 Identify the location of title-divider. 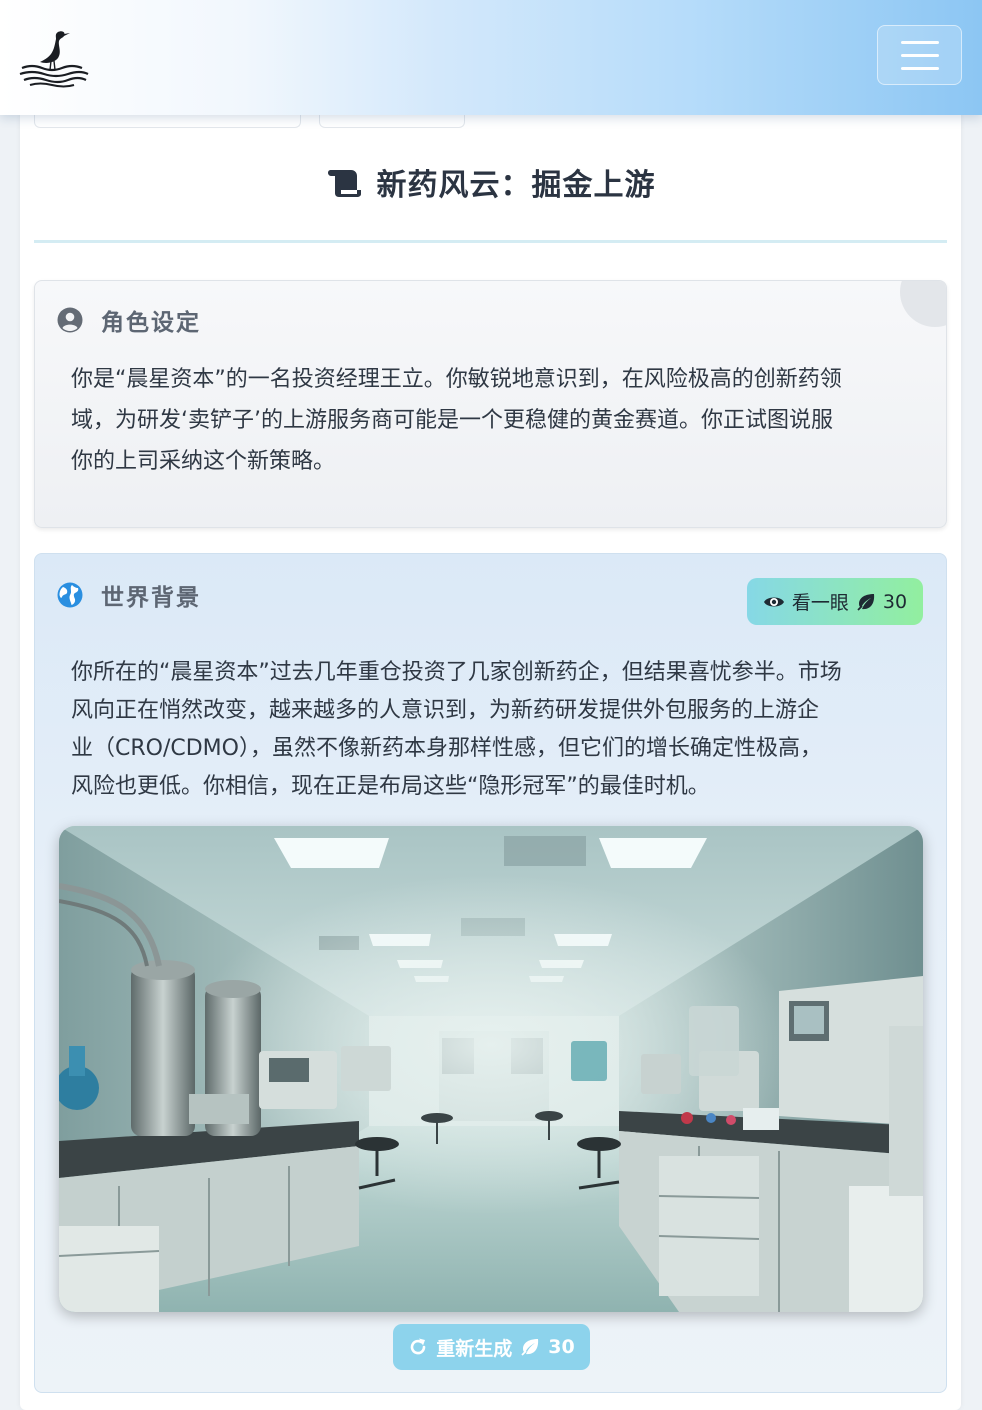
(490, 241).